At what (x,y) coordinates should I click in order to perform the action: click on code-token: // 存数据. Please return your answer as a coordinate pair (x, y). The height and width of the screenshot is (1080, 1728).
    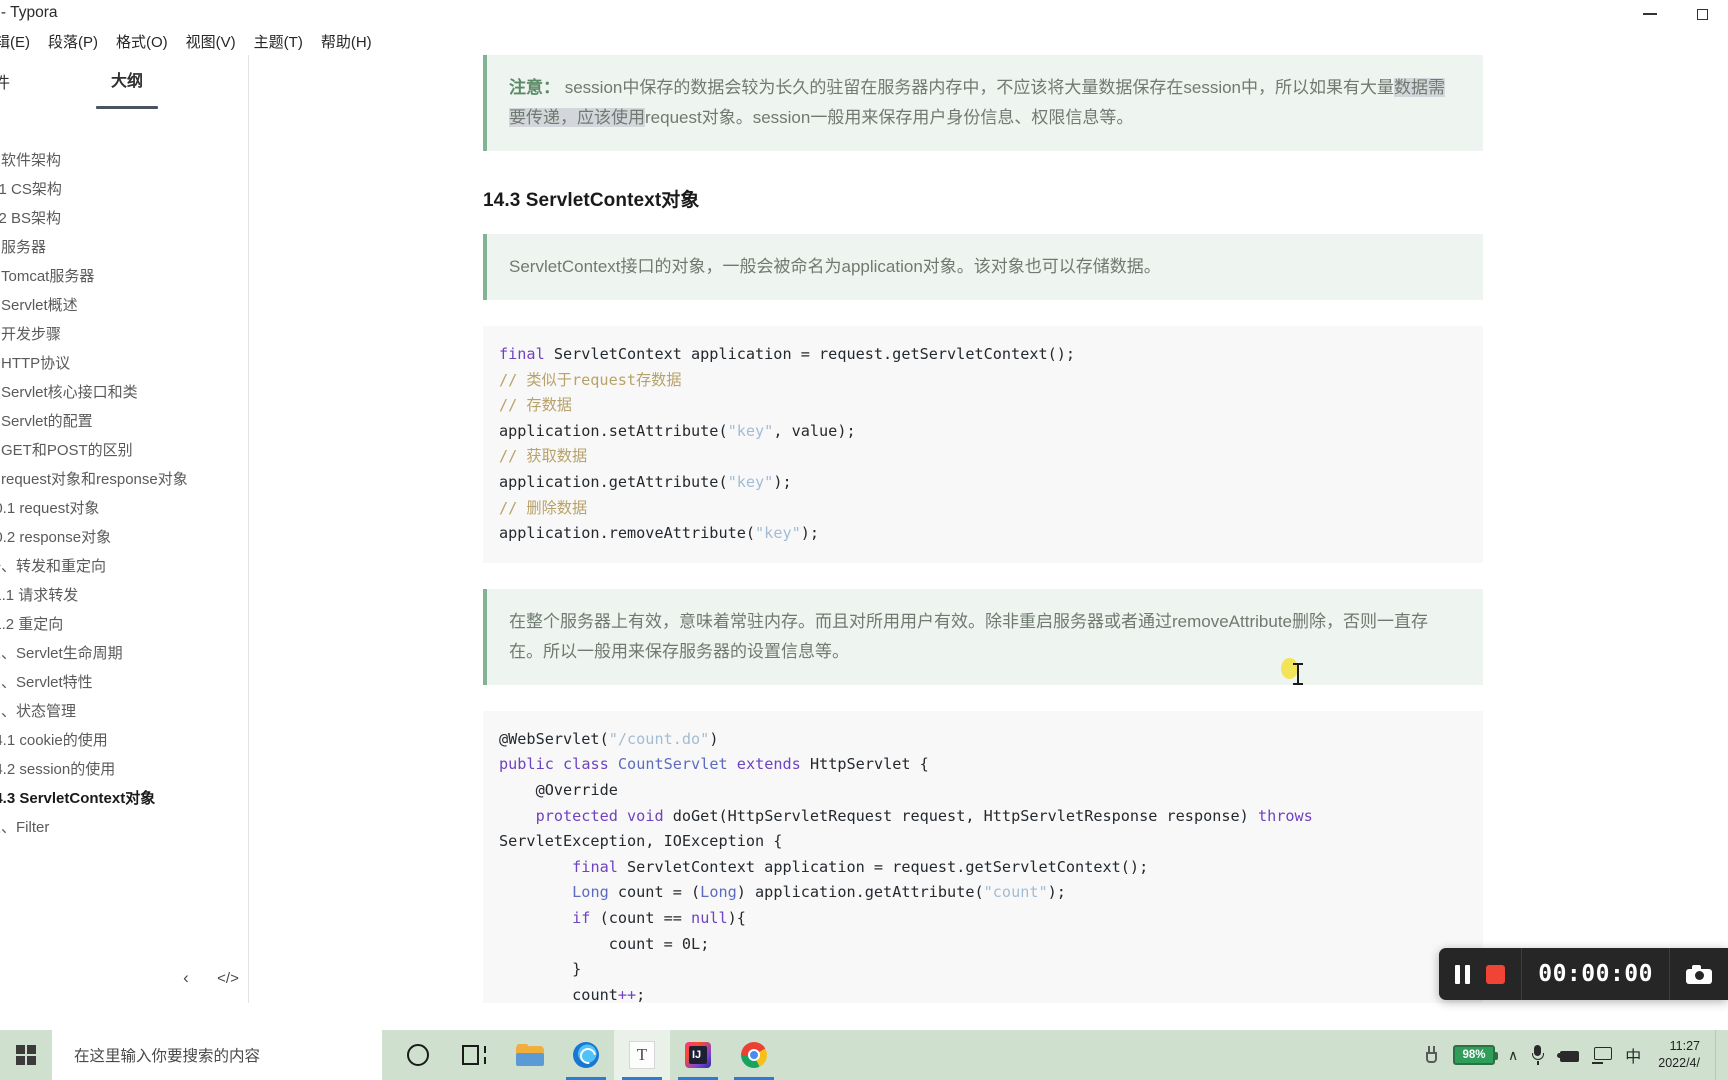
    Looking at the image, I should click on (535, 405).